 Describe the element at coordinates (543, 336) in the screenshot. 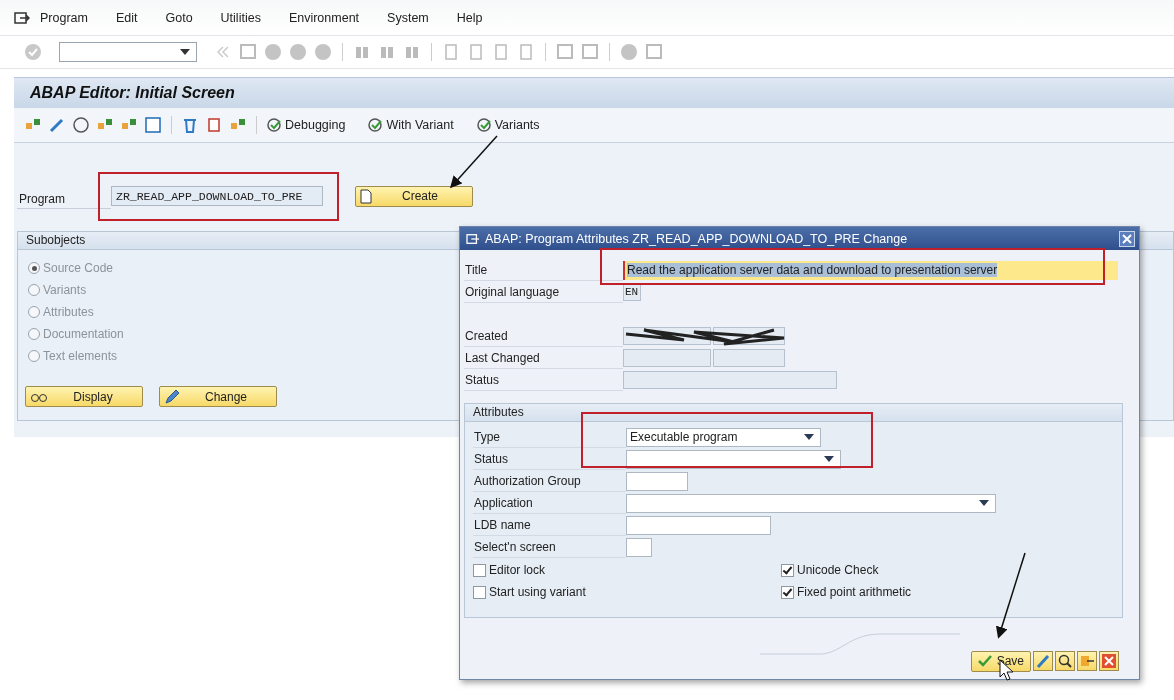

I see `field-label: Created` at that location.